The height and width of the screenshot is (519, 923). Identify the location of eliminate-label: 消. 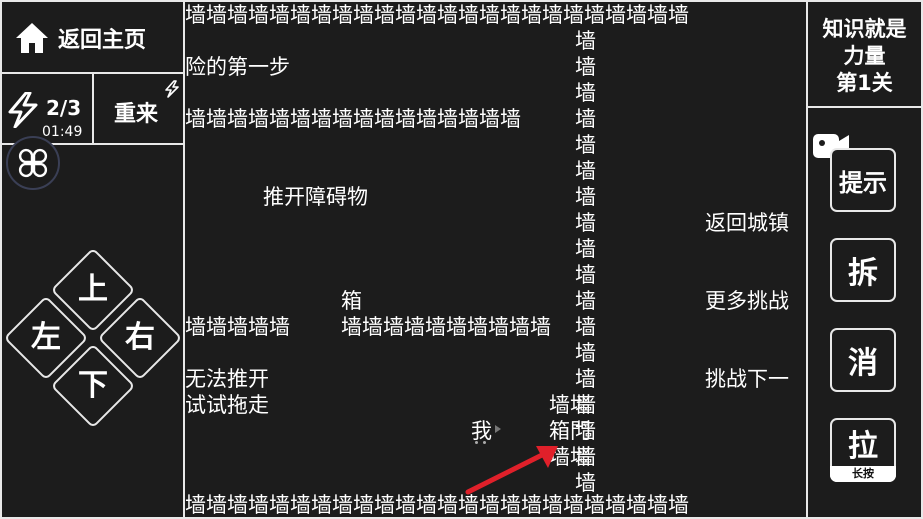
(863, 363).